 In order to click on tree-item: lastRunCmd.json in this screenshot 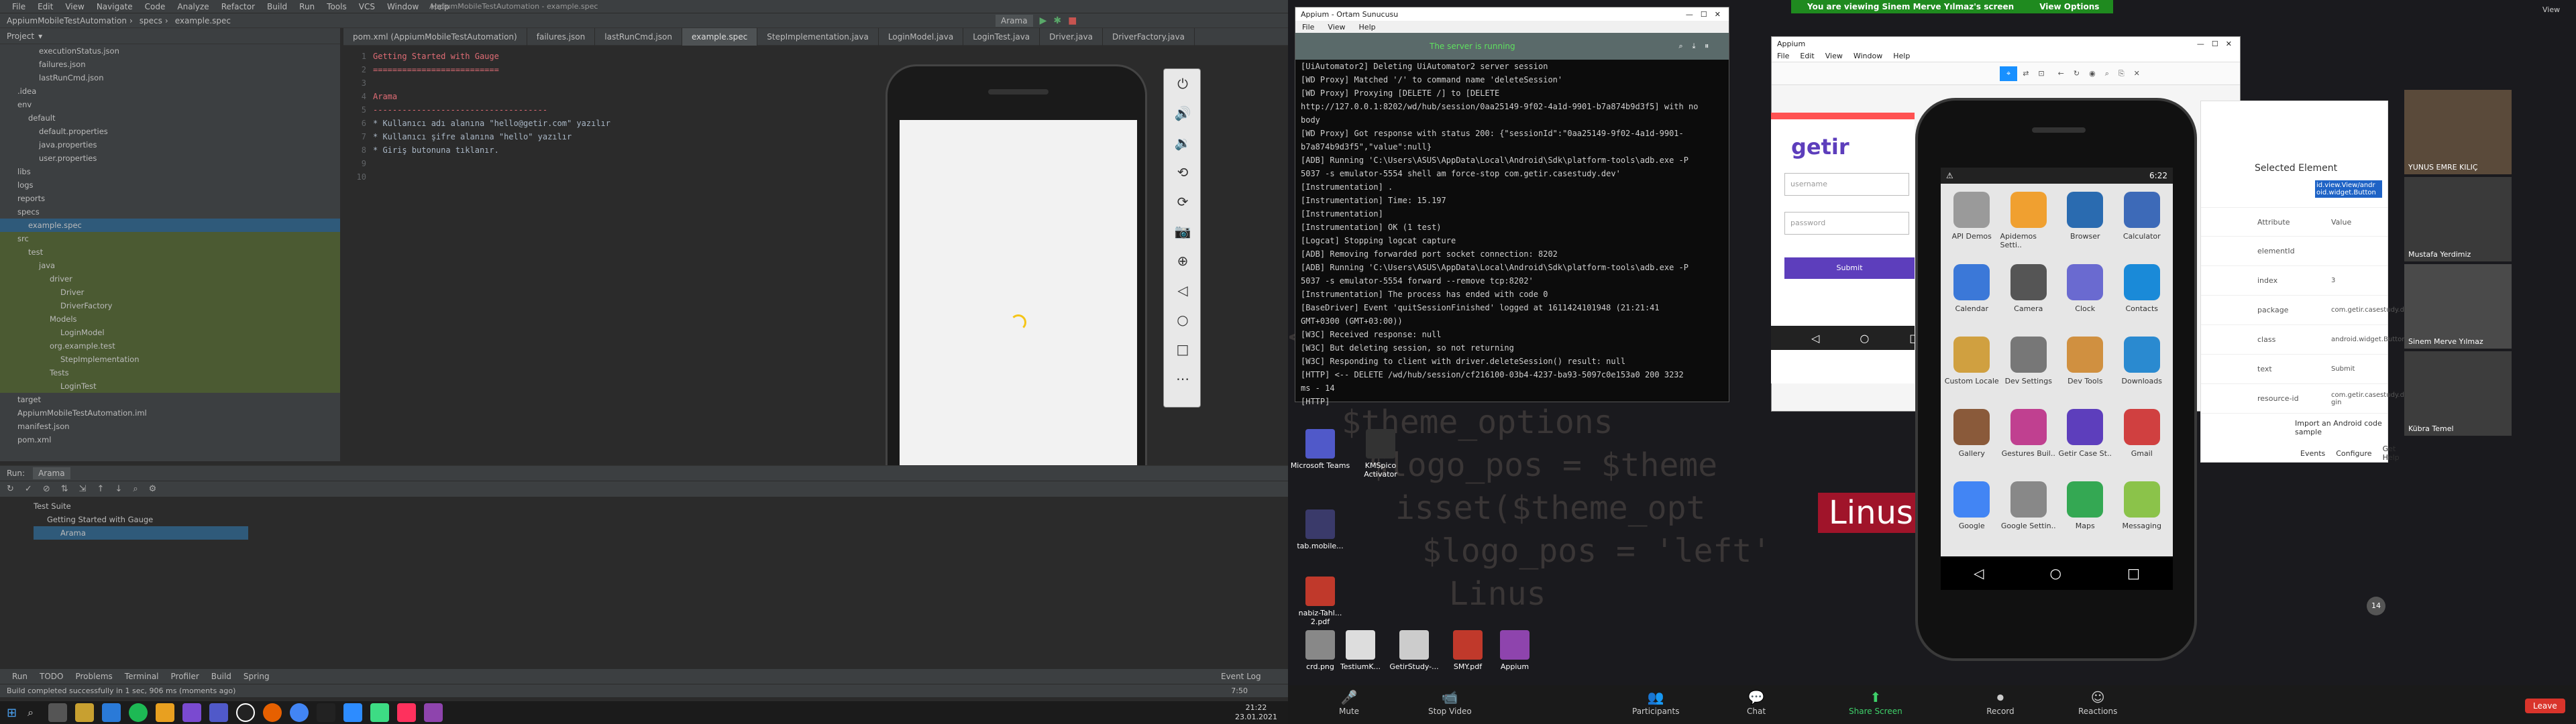, I will do `click(170, 77)`.